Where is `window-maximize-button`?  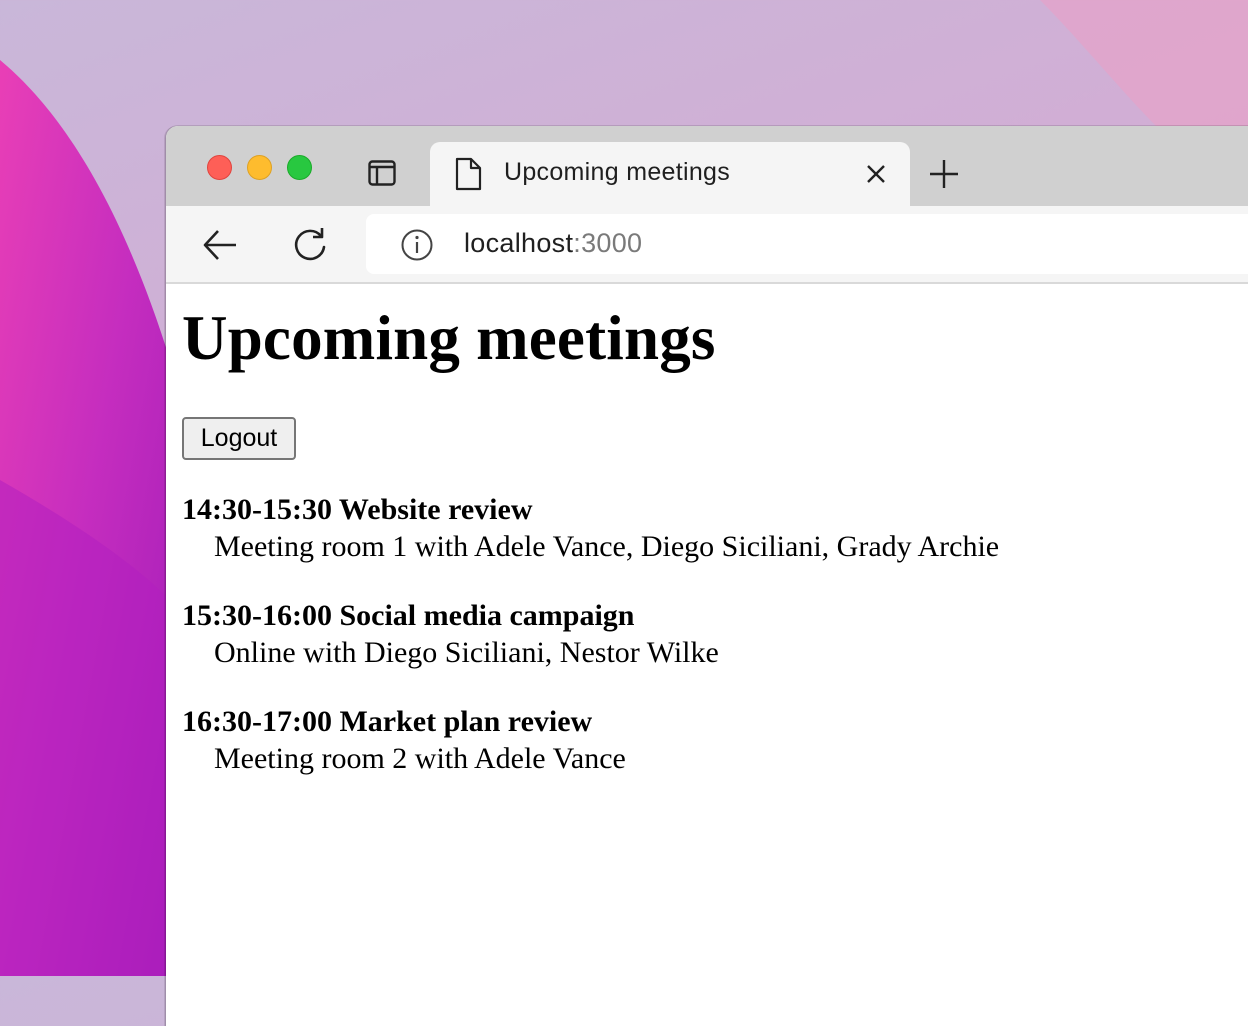 window-maximize-button is located at coordinates (299, 167).